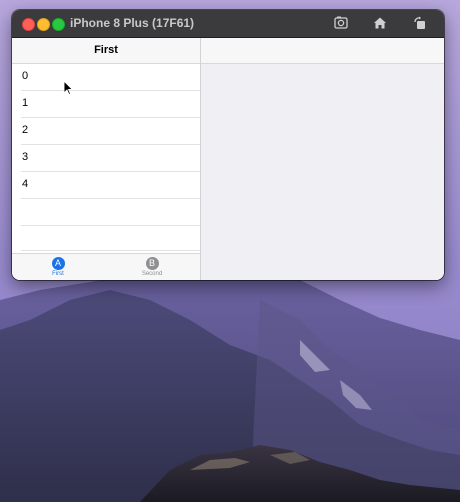 This screenshot has width=460, height=502. Describe the element at coordinates (58, 274) in the screenshot. I see `tab-first-label: First` at that location.